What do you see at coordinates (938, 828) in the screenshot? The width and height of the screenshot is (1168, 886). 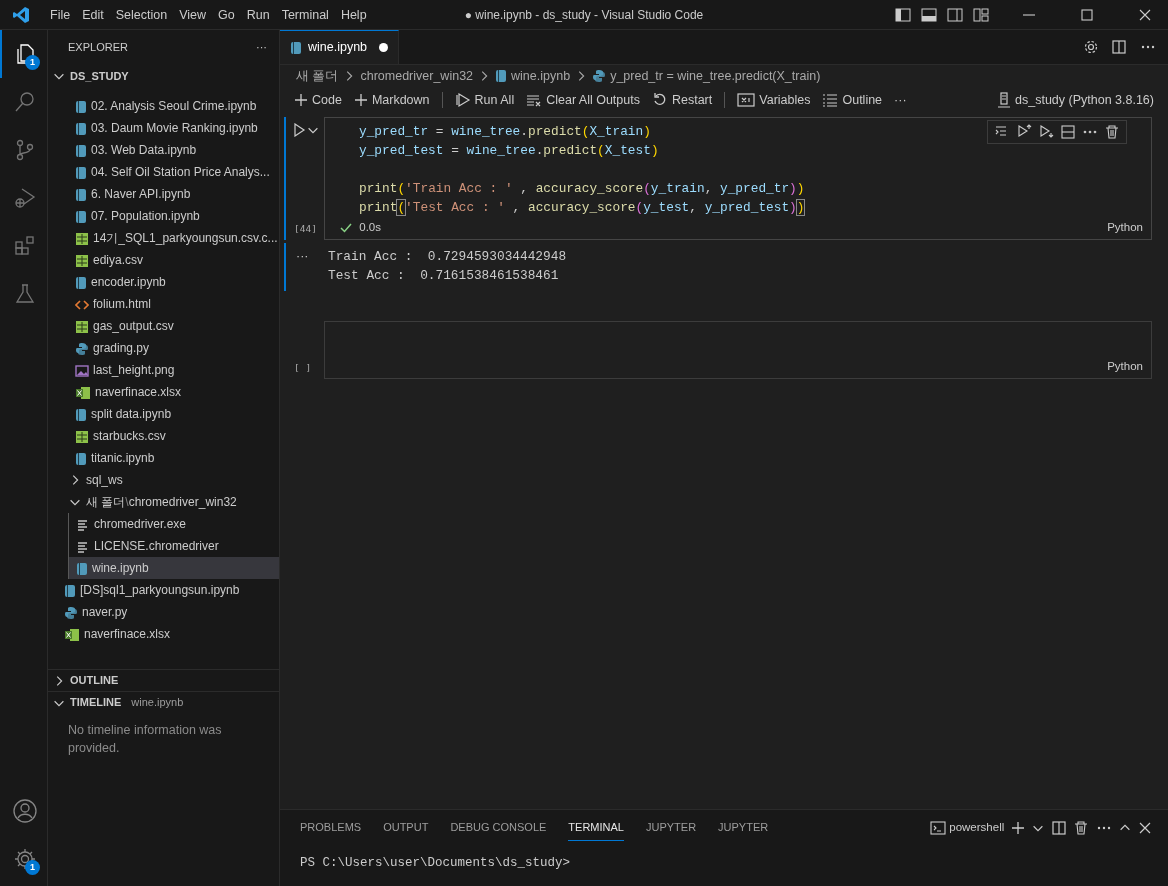 I see `terminal-icon` at bounding box center [938, 828].